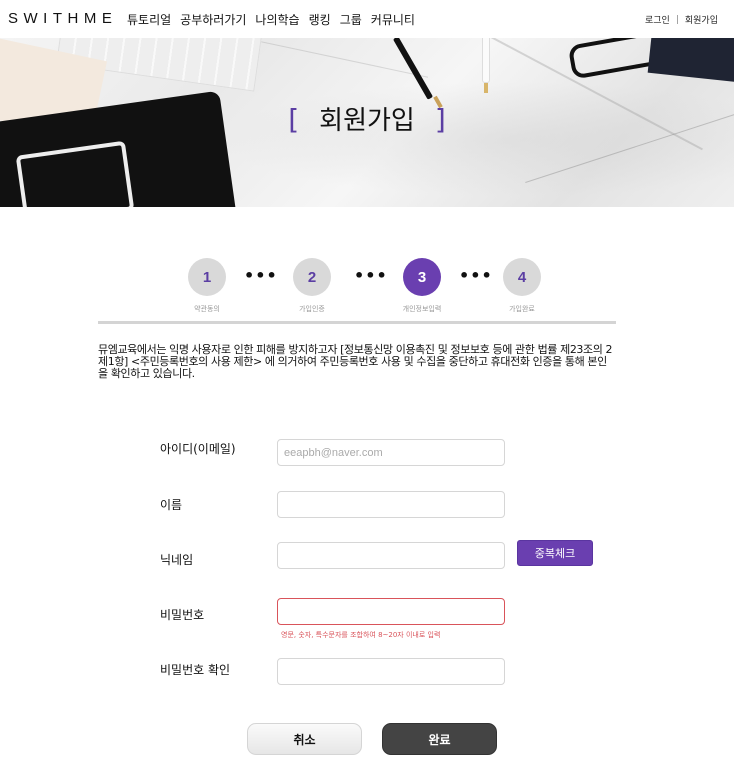 This screenshot has width=734, height=775. What do you see at coordinates (213, 19) in the screenshot?
I see `nav-item-study: 공부하러가기` at bounding box center [213, 19].